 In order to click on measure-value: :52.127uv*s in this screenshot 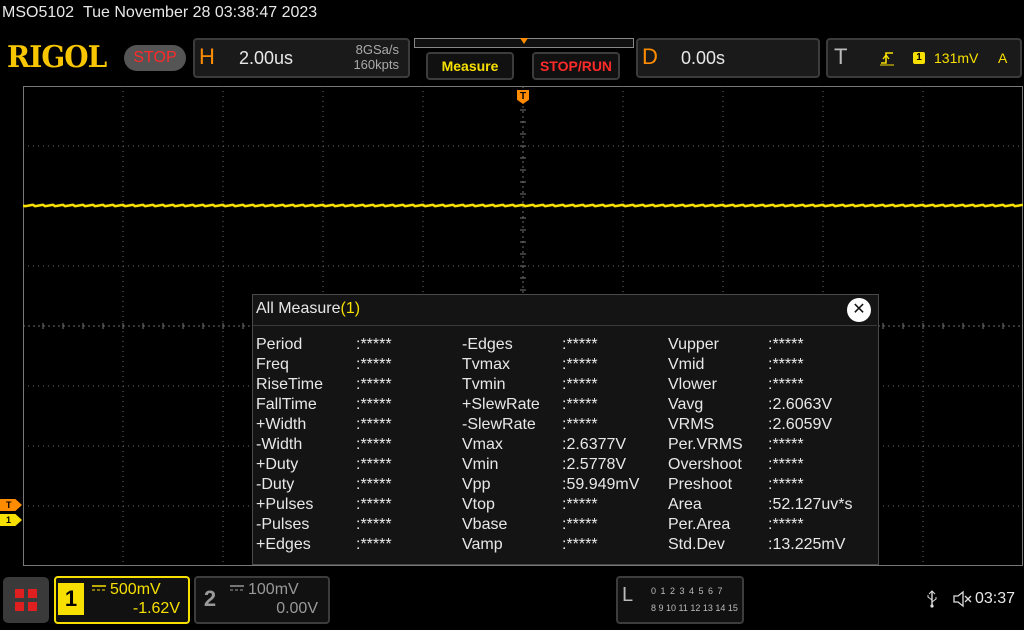, I will do `click(810, 504)`.